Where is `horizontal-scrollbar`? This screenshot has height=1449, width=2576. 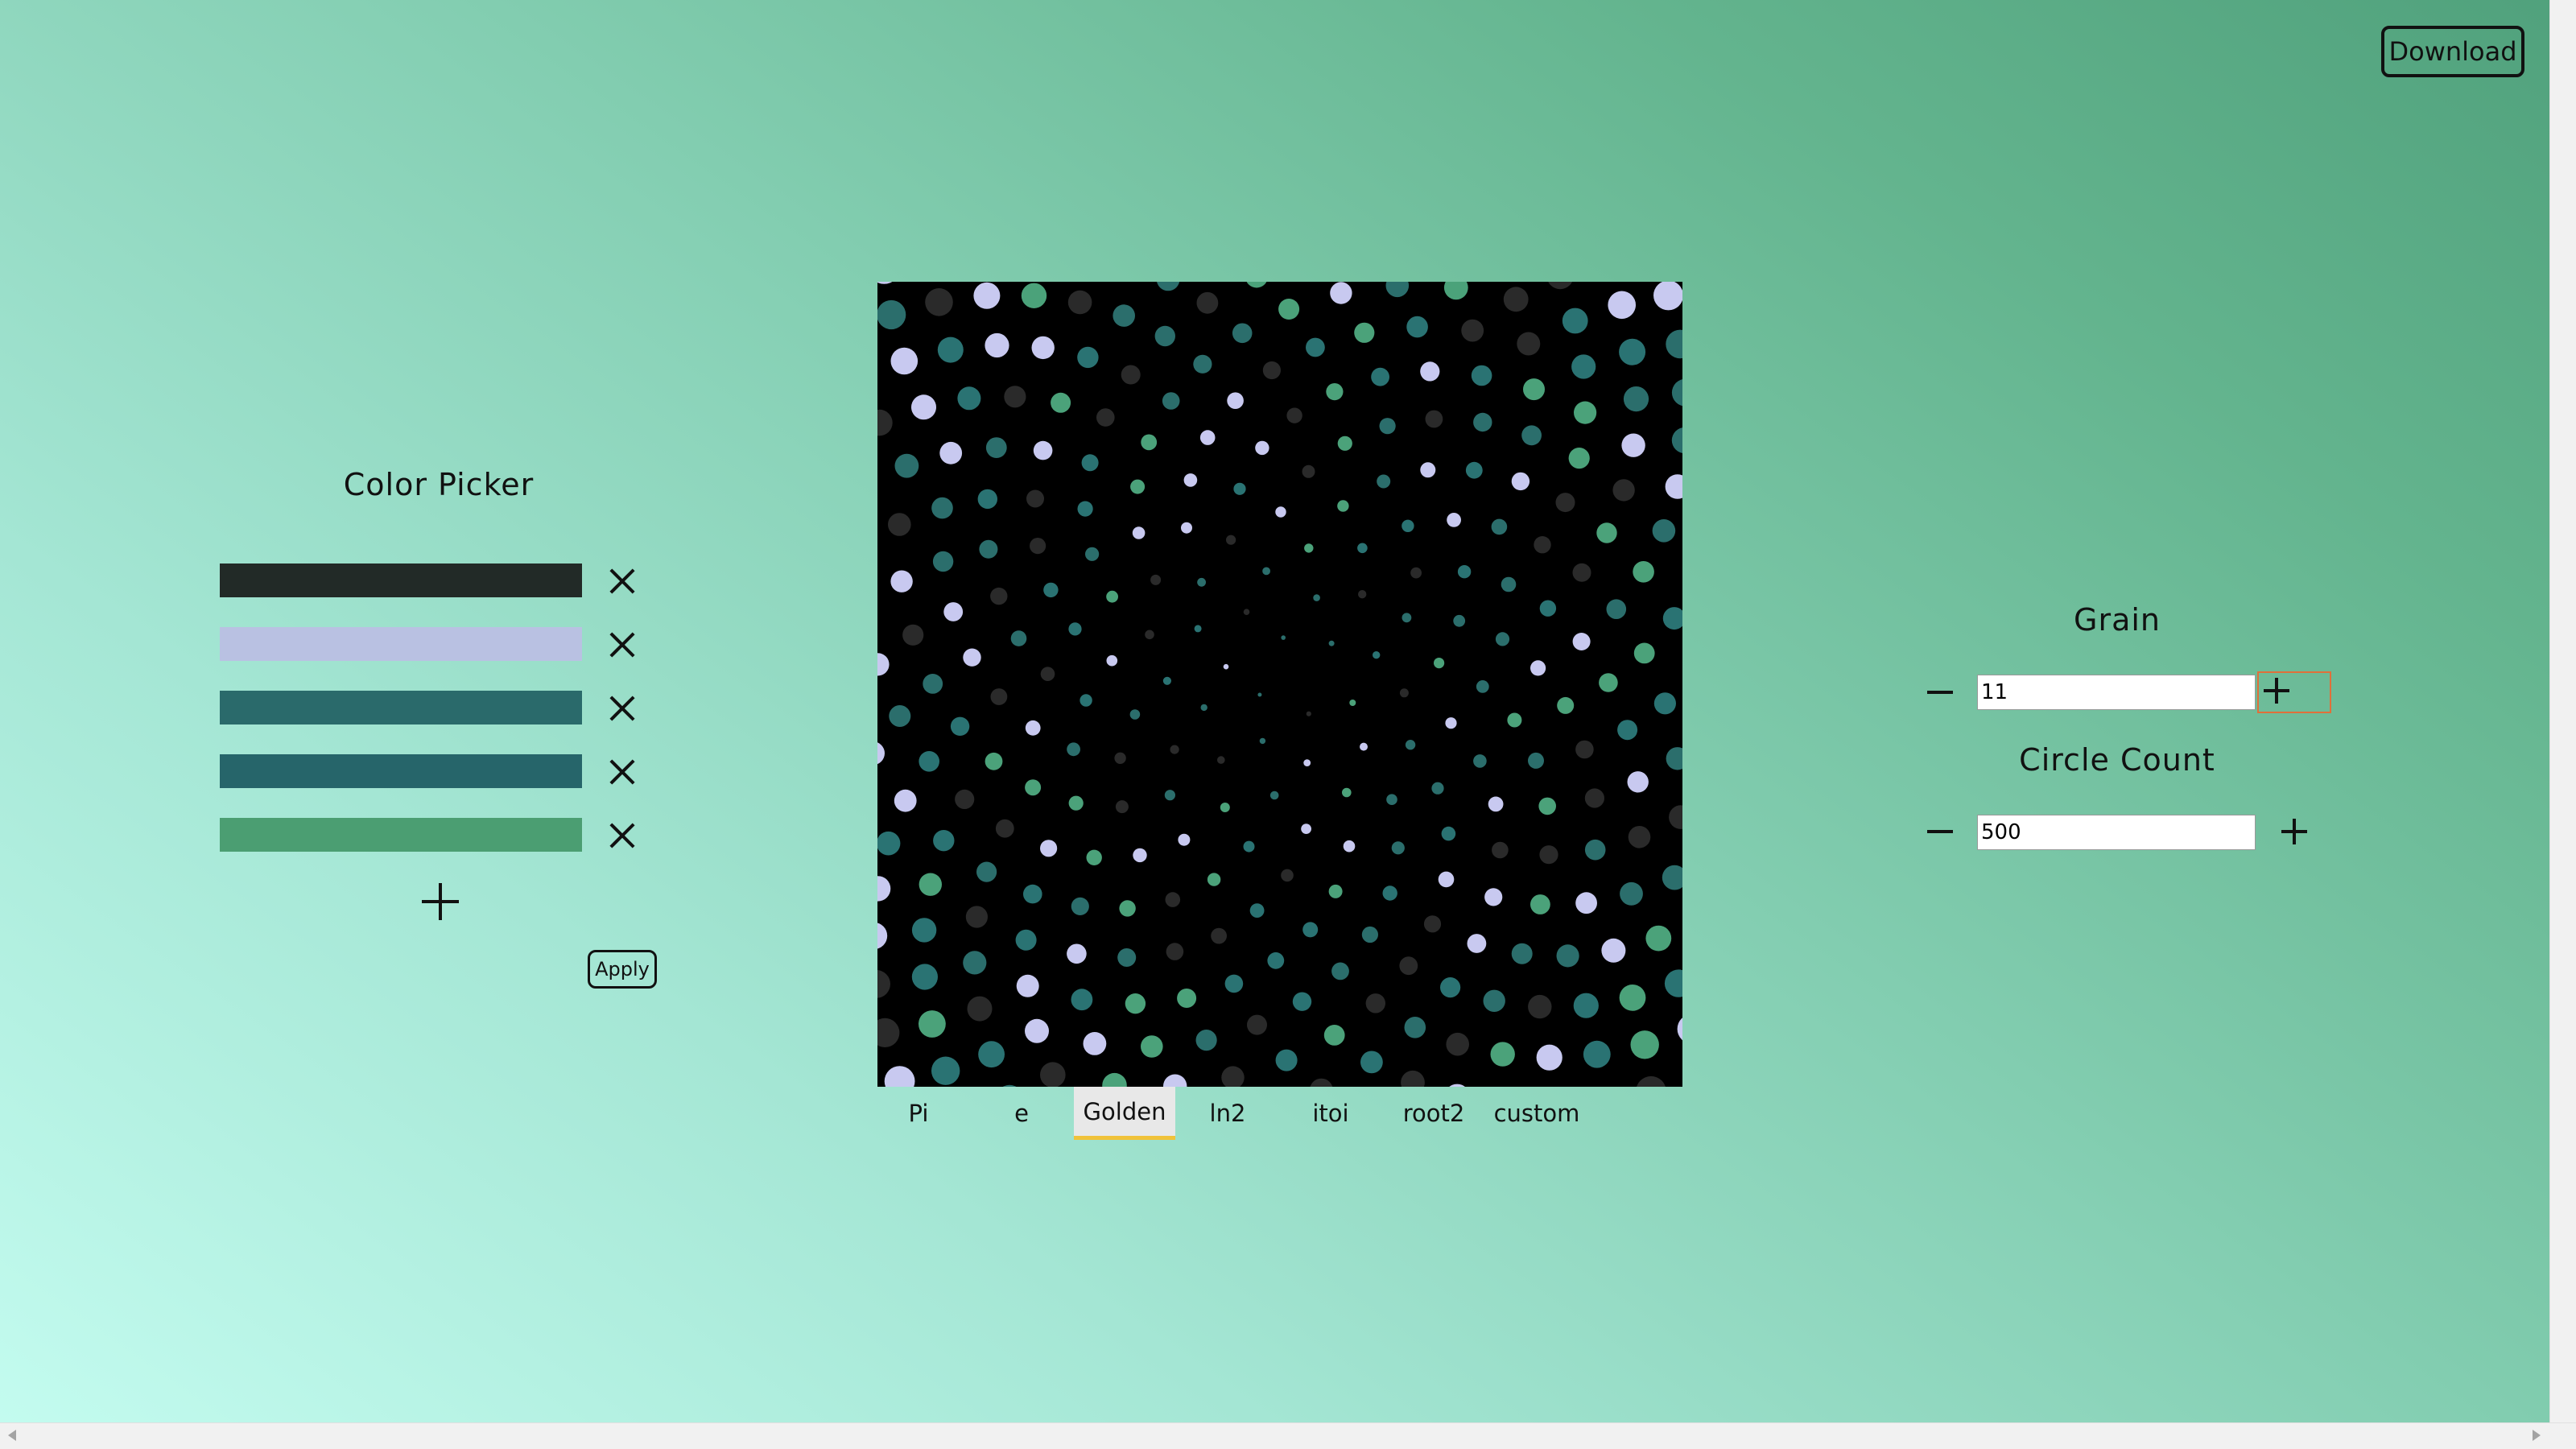
horizontal-scrollbar is located at coordinates (1288, 1435).